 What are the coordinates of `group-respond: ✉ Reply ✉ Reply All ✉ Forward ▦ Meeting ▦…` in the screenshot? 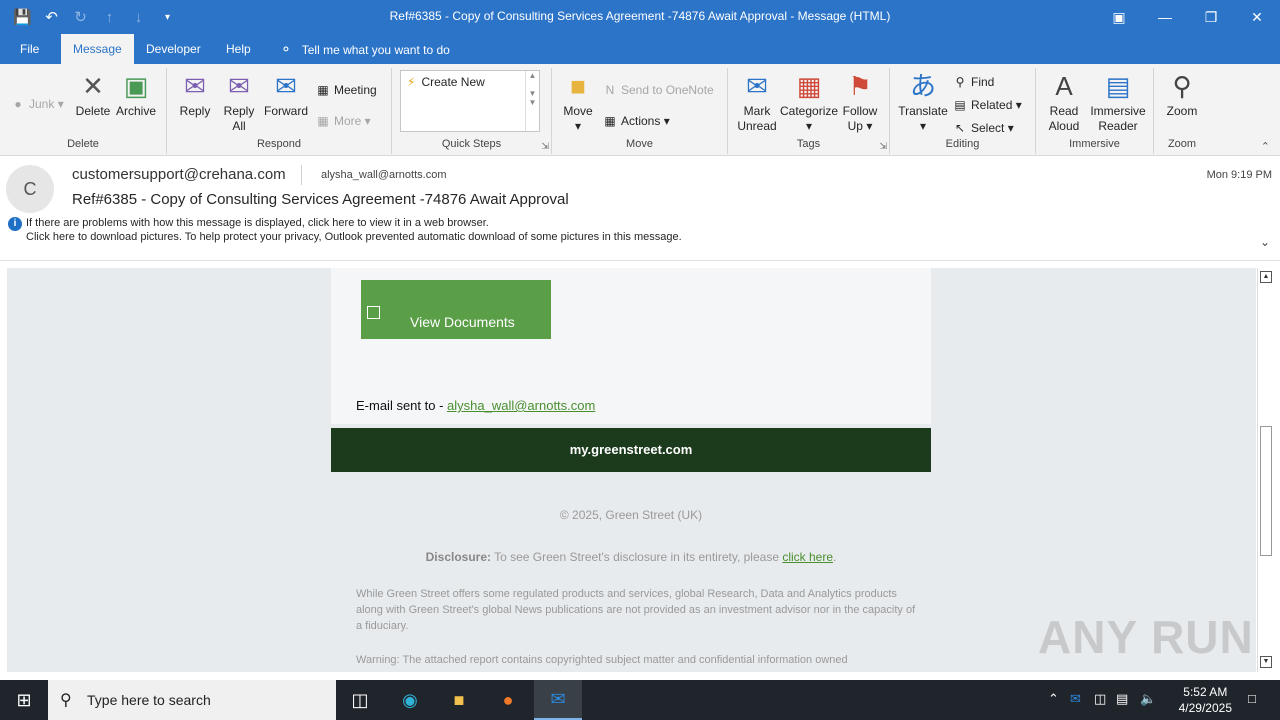 It's located at (279, 111).